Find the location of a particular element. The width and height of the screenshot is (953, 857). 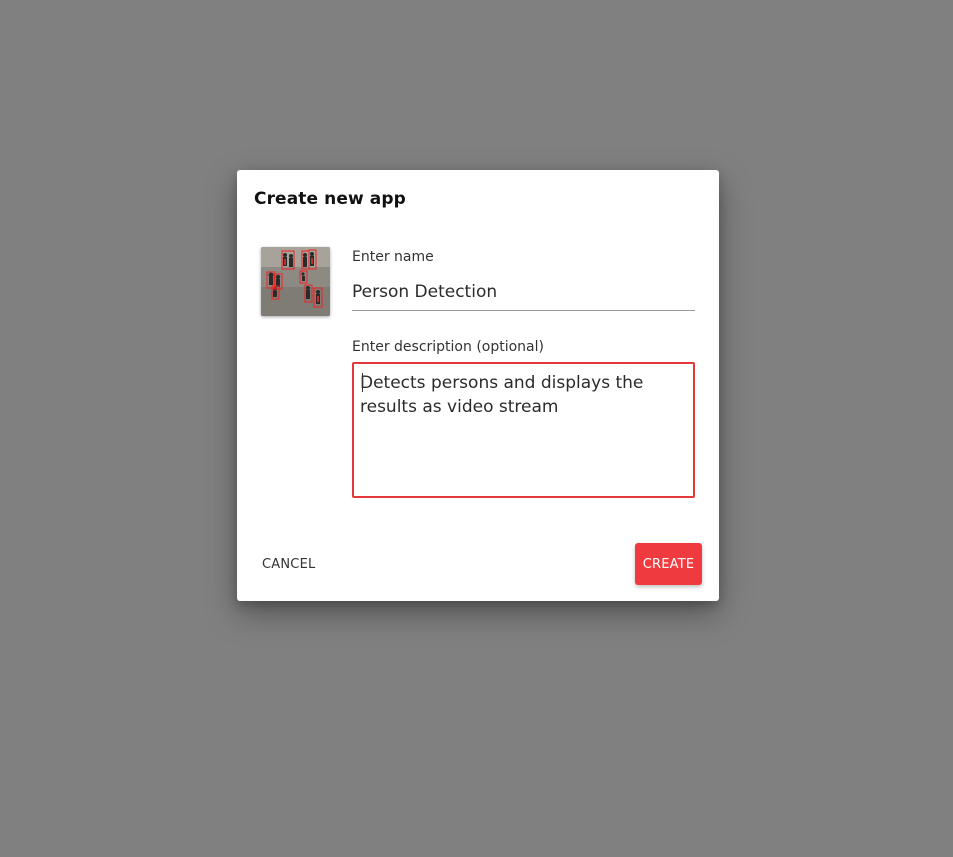

app-thumbnail is located at coordinates (295, 281).